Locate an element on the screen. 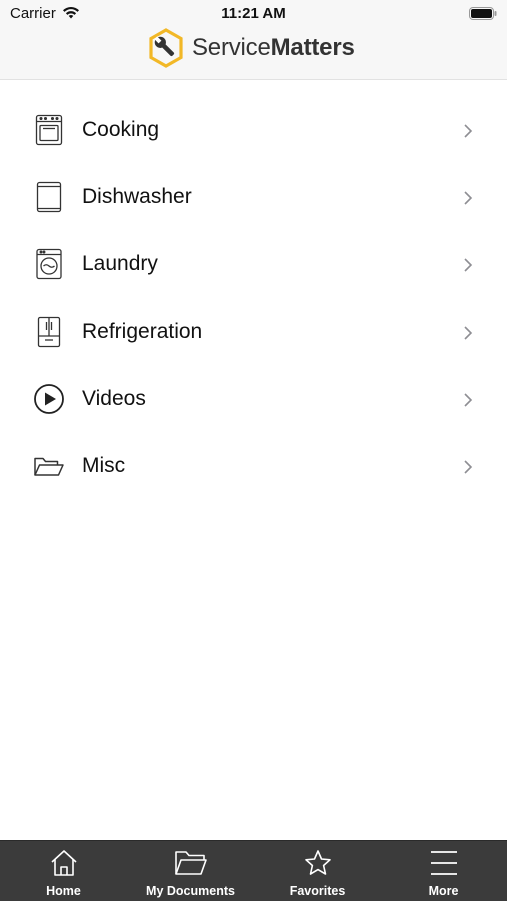 Image resolution: width=507 pixels, height=901 pixels. menu-item-label: Misc is located at coordinates (104, 465).